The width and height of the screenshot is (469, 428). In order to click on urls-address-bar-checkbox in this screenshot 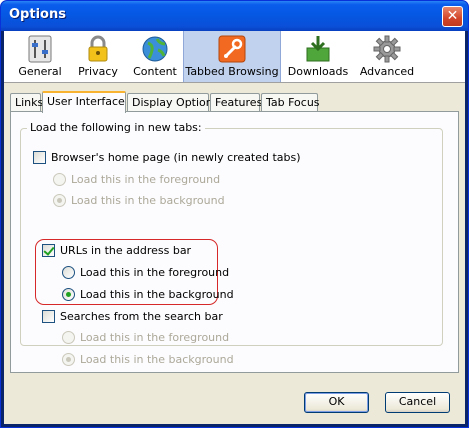, I will do `click(48, 250)`.